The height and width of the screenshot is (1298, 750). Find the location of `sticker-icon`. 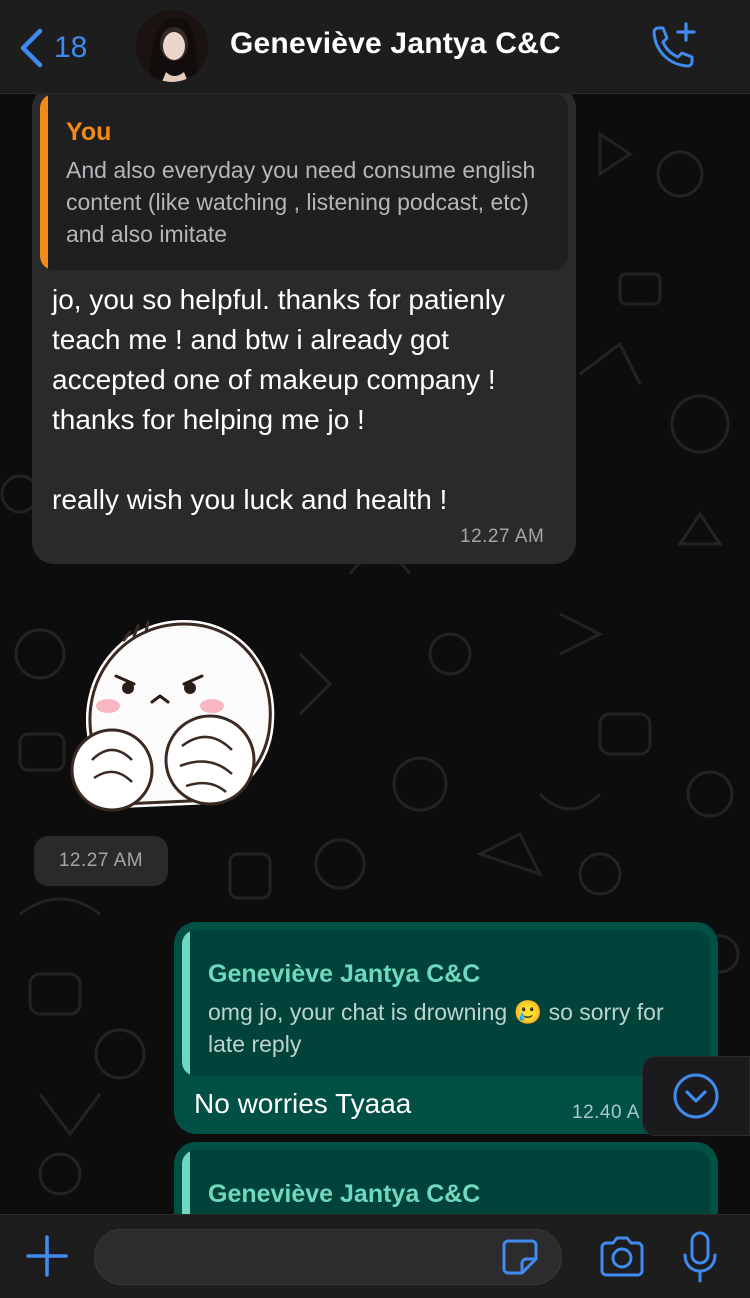

sticker-icon is located at coordinates (520, 1257).